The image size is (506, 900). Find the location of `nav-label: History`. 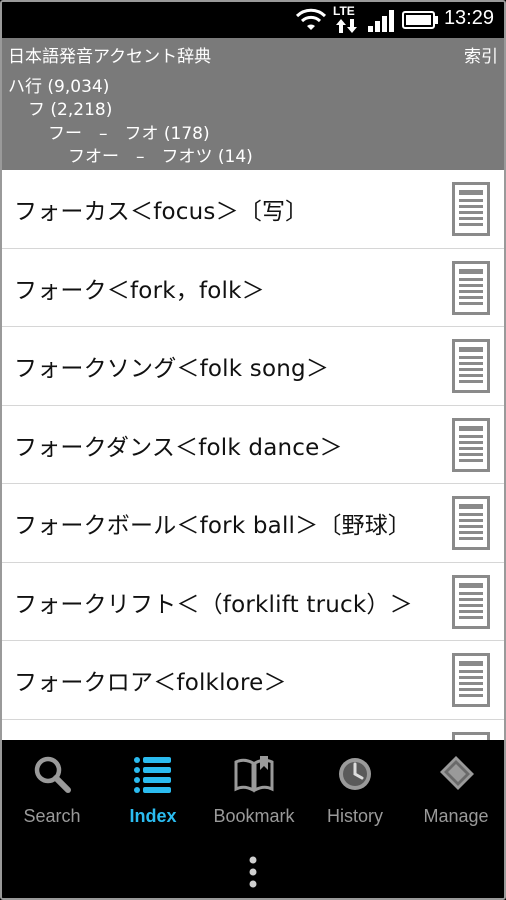

nav-label: History is located at coordinates (354, 816).